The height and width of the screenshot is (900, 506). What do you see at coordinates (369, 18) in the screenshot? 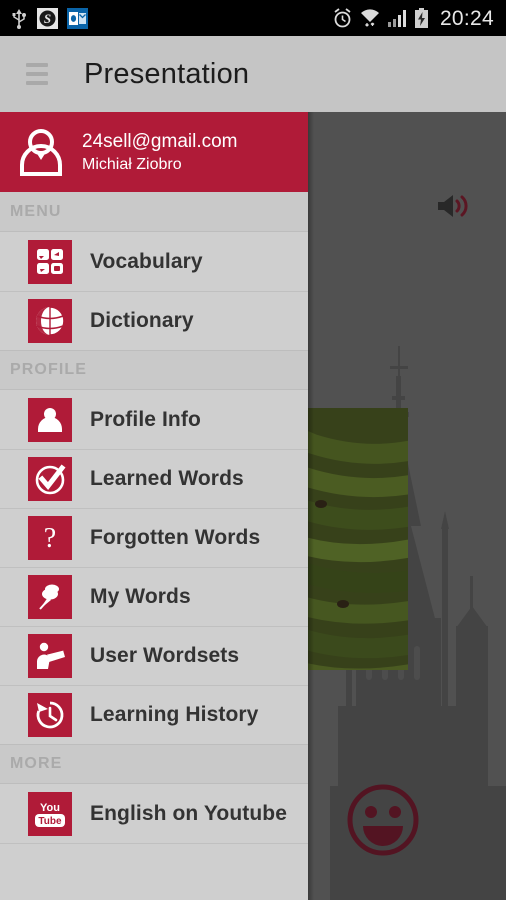
I see `wifi-icon` at bounding box center [369, 18].